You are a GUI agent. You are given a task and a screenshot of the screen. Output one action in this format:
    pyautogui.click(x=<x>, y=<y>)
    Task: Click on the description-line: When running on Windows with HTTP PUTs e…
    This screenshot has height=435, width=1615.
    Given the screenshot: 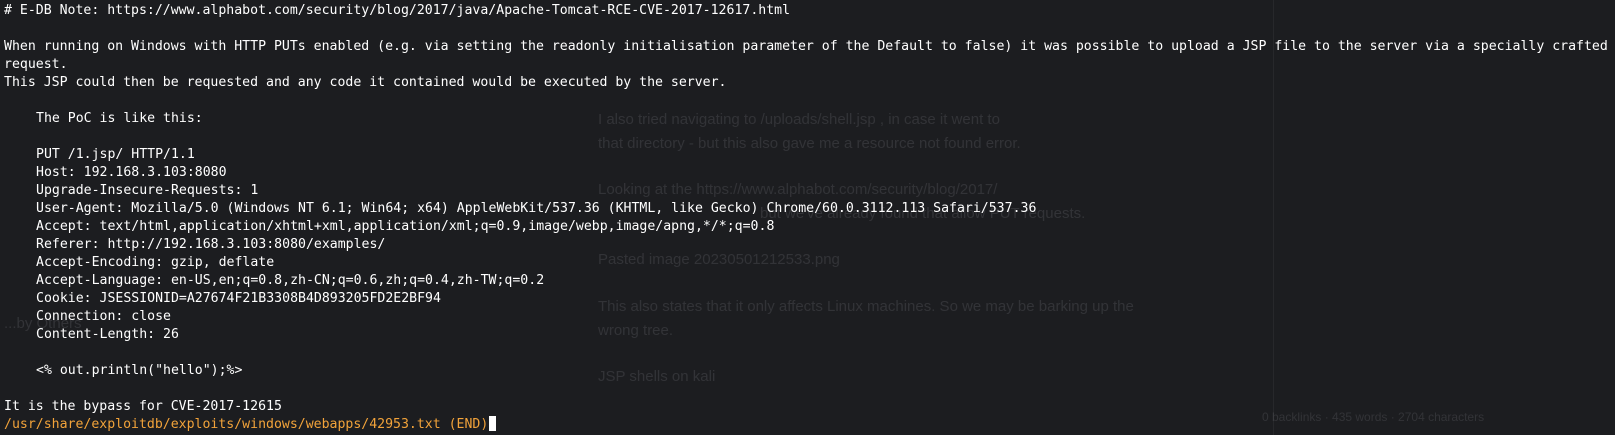 What is the action you would take?
    pyautogui.click(x=806, y=55)
    